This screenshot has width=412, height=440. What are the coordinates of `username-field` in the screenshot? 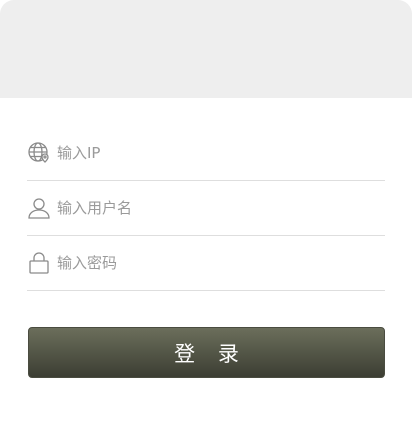 It's located at (206, 208).